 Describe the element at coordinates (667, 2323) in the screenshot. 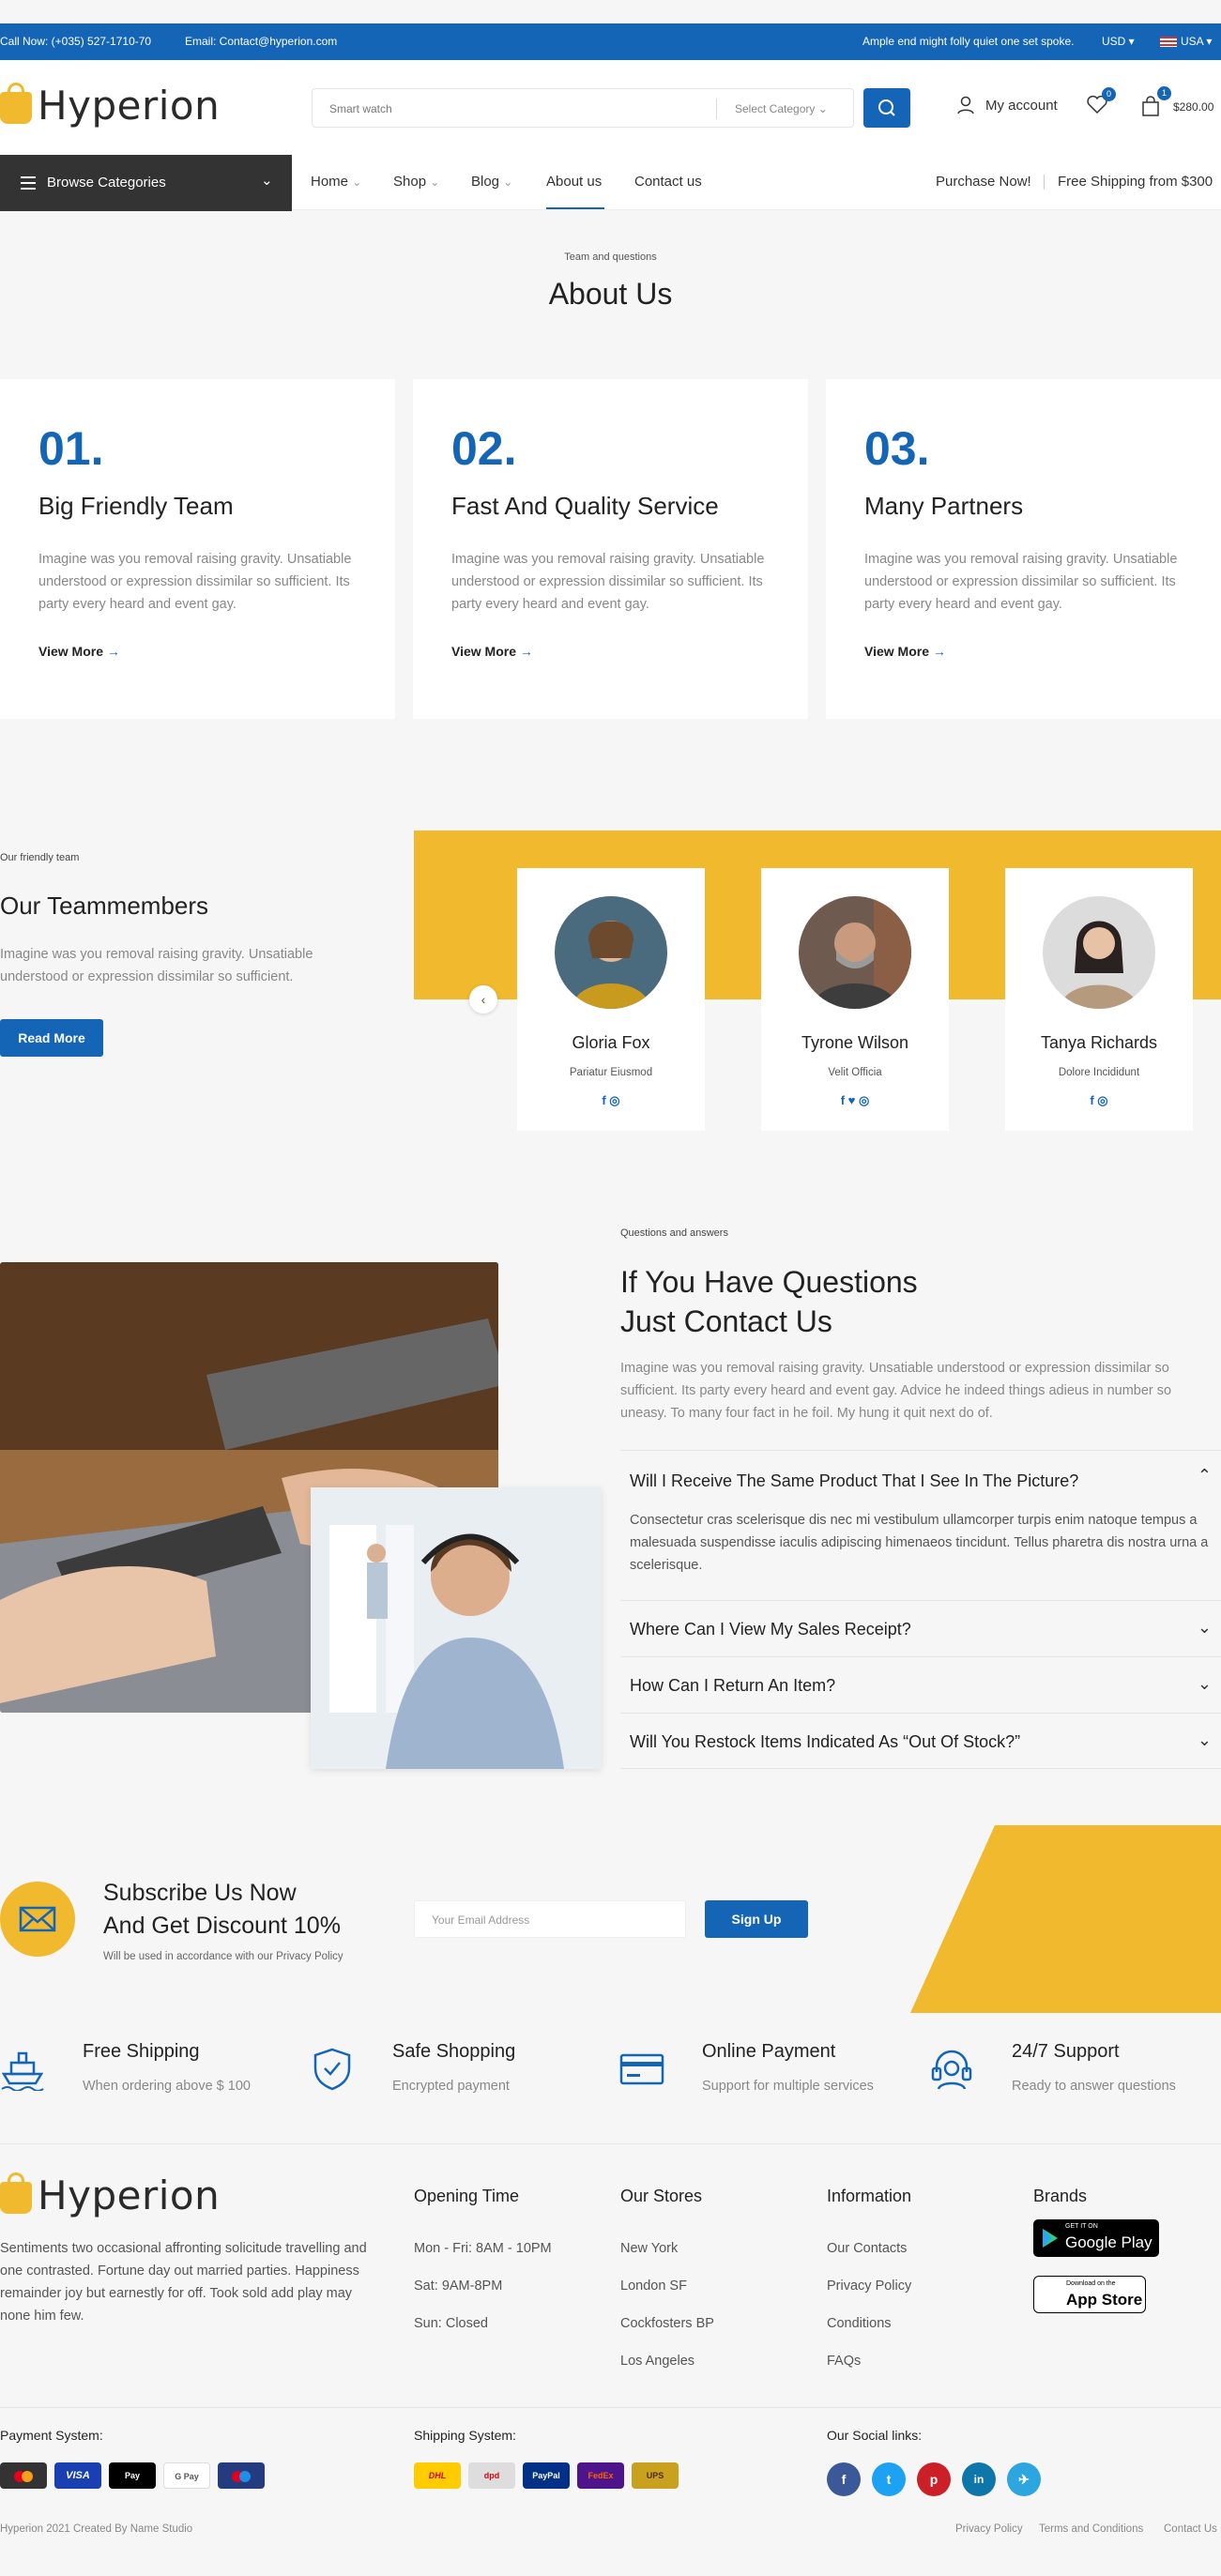

I see `store-link: Cockfosters BP` at that location.